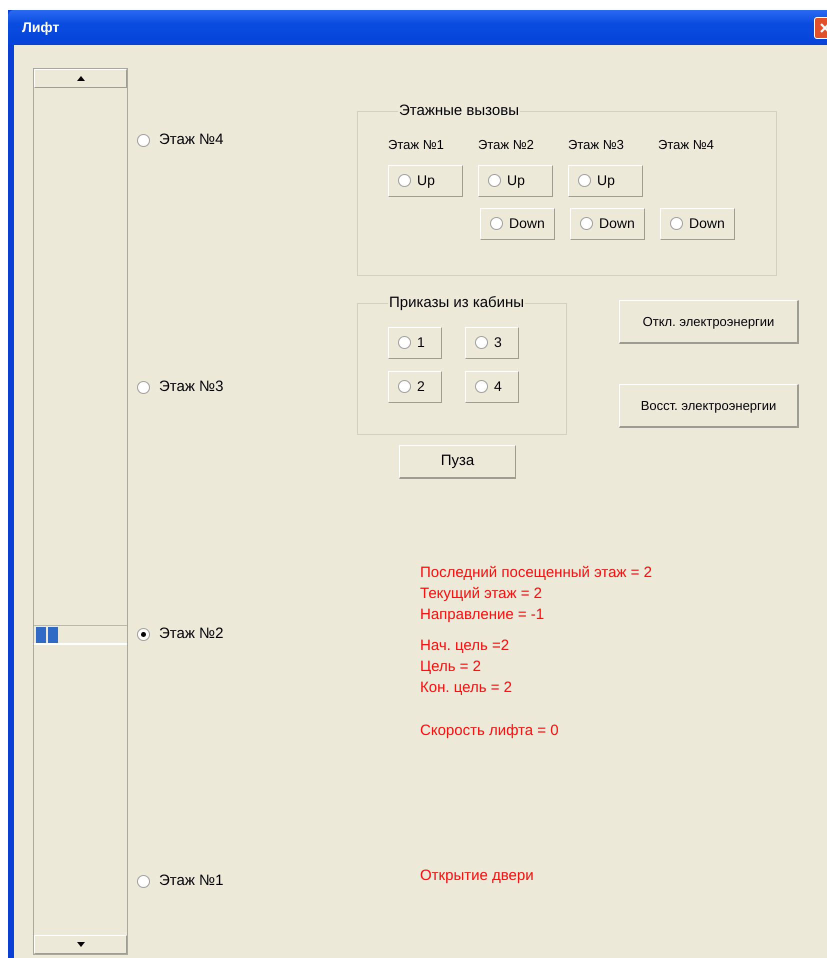 This screenshot has width=827, height=958. Describe the element at coordinates (536, 573) in the screenshot. I see `status-text: Последний посещенный этаж = 2` at that location.